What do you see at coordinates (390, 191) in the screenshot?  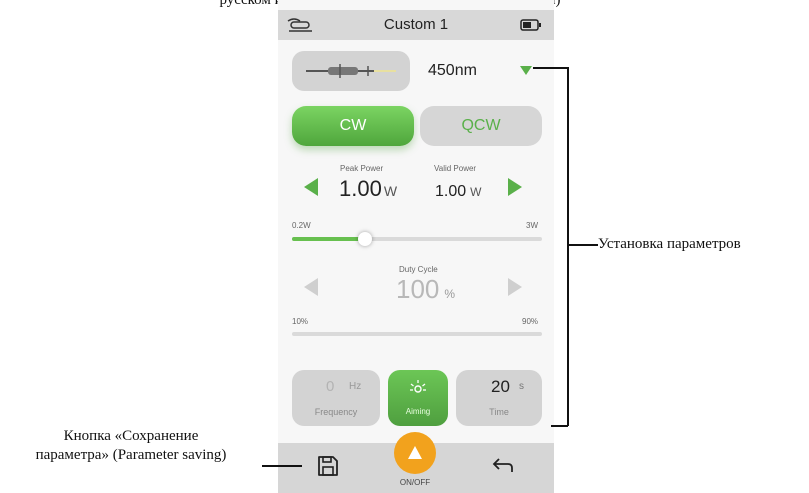 I see `peak-power-unit: W` at bounding box center [390, 191].